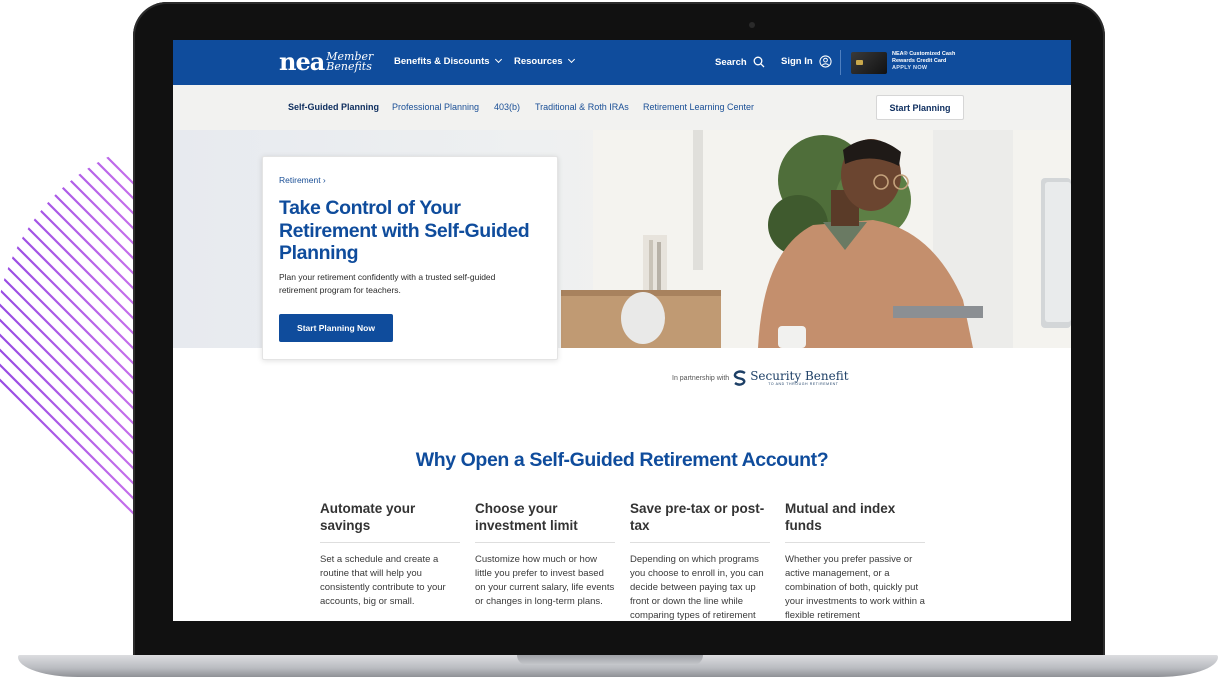 The width and height of the screenshot is (1219, 684). I want to click on breadcrumb-retirement: Retirement ›, so click(302, 180).